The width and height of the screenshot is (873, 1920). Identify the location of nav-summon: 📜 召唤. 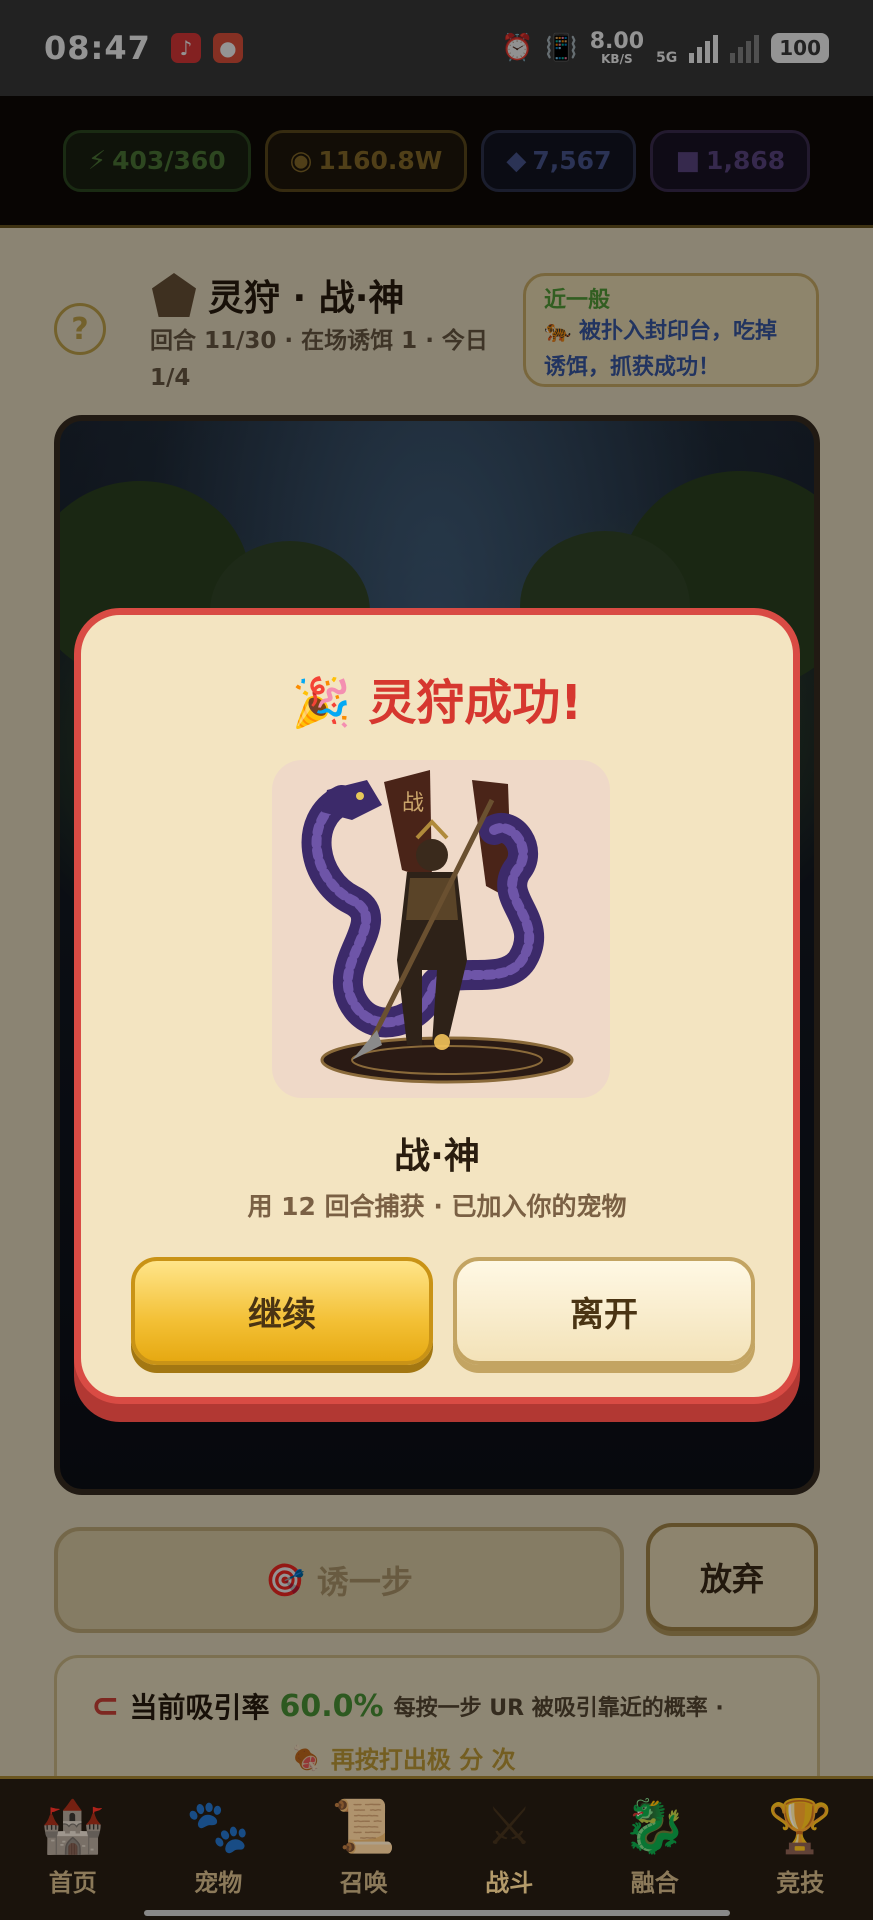
(364, 1847).